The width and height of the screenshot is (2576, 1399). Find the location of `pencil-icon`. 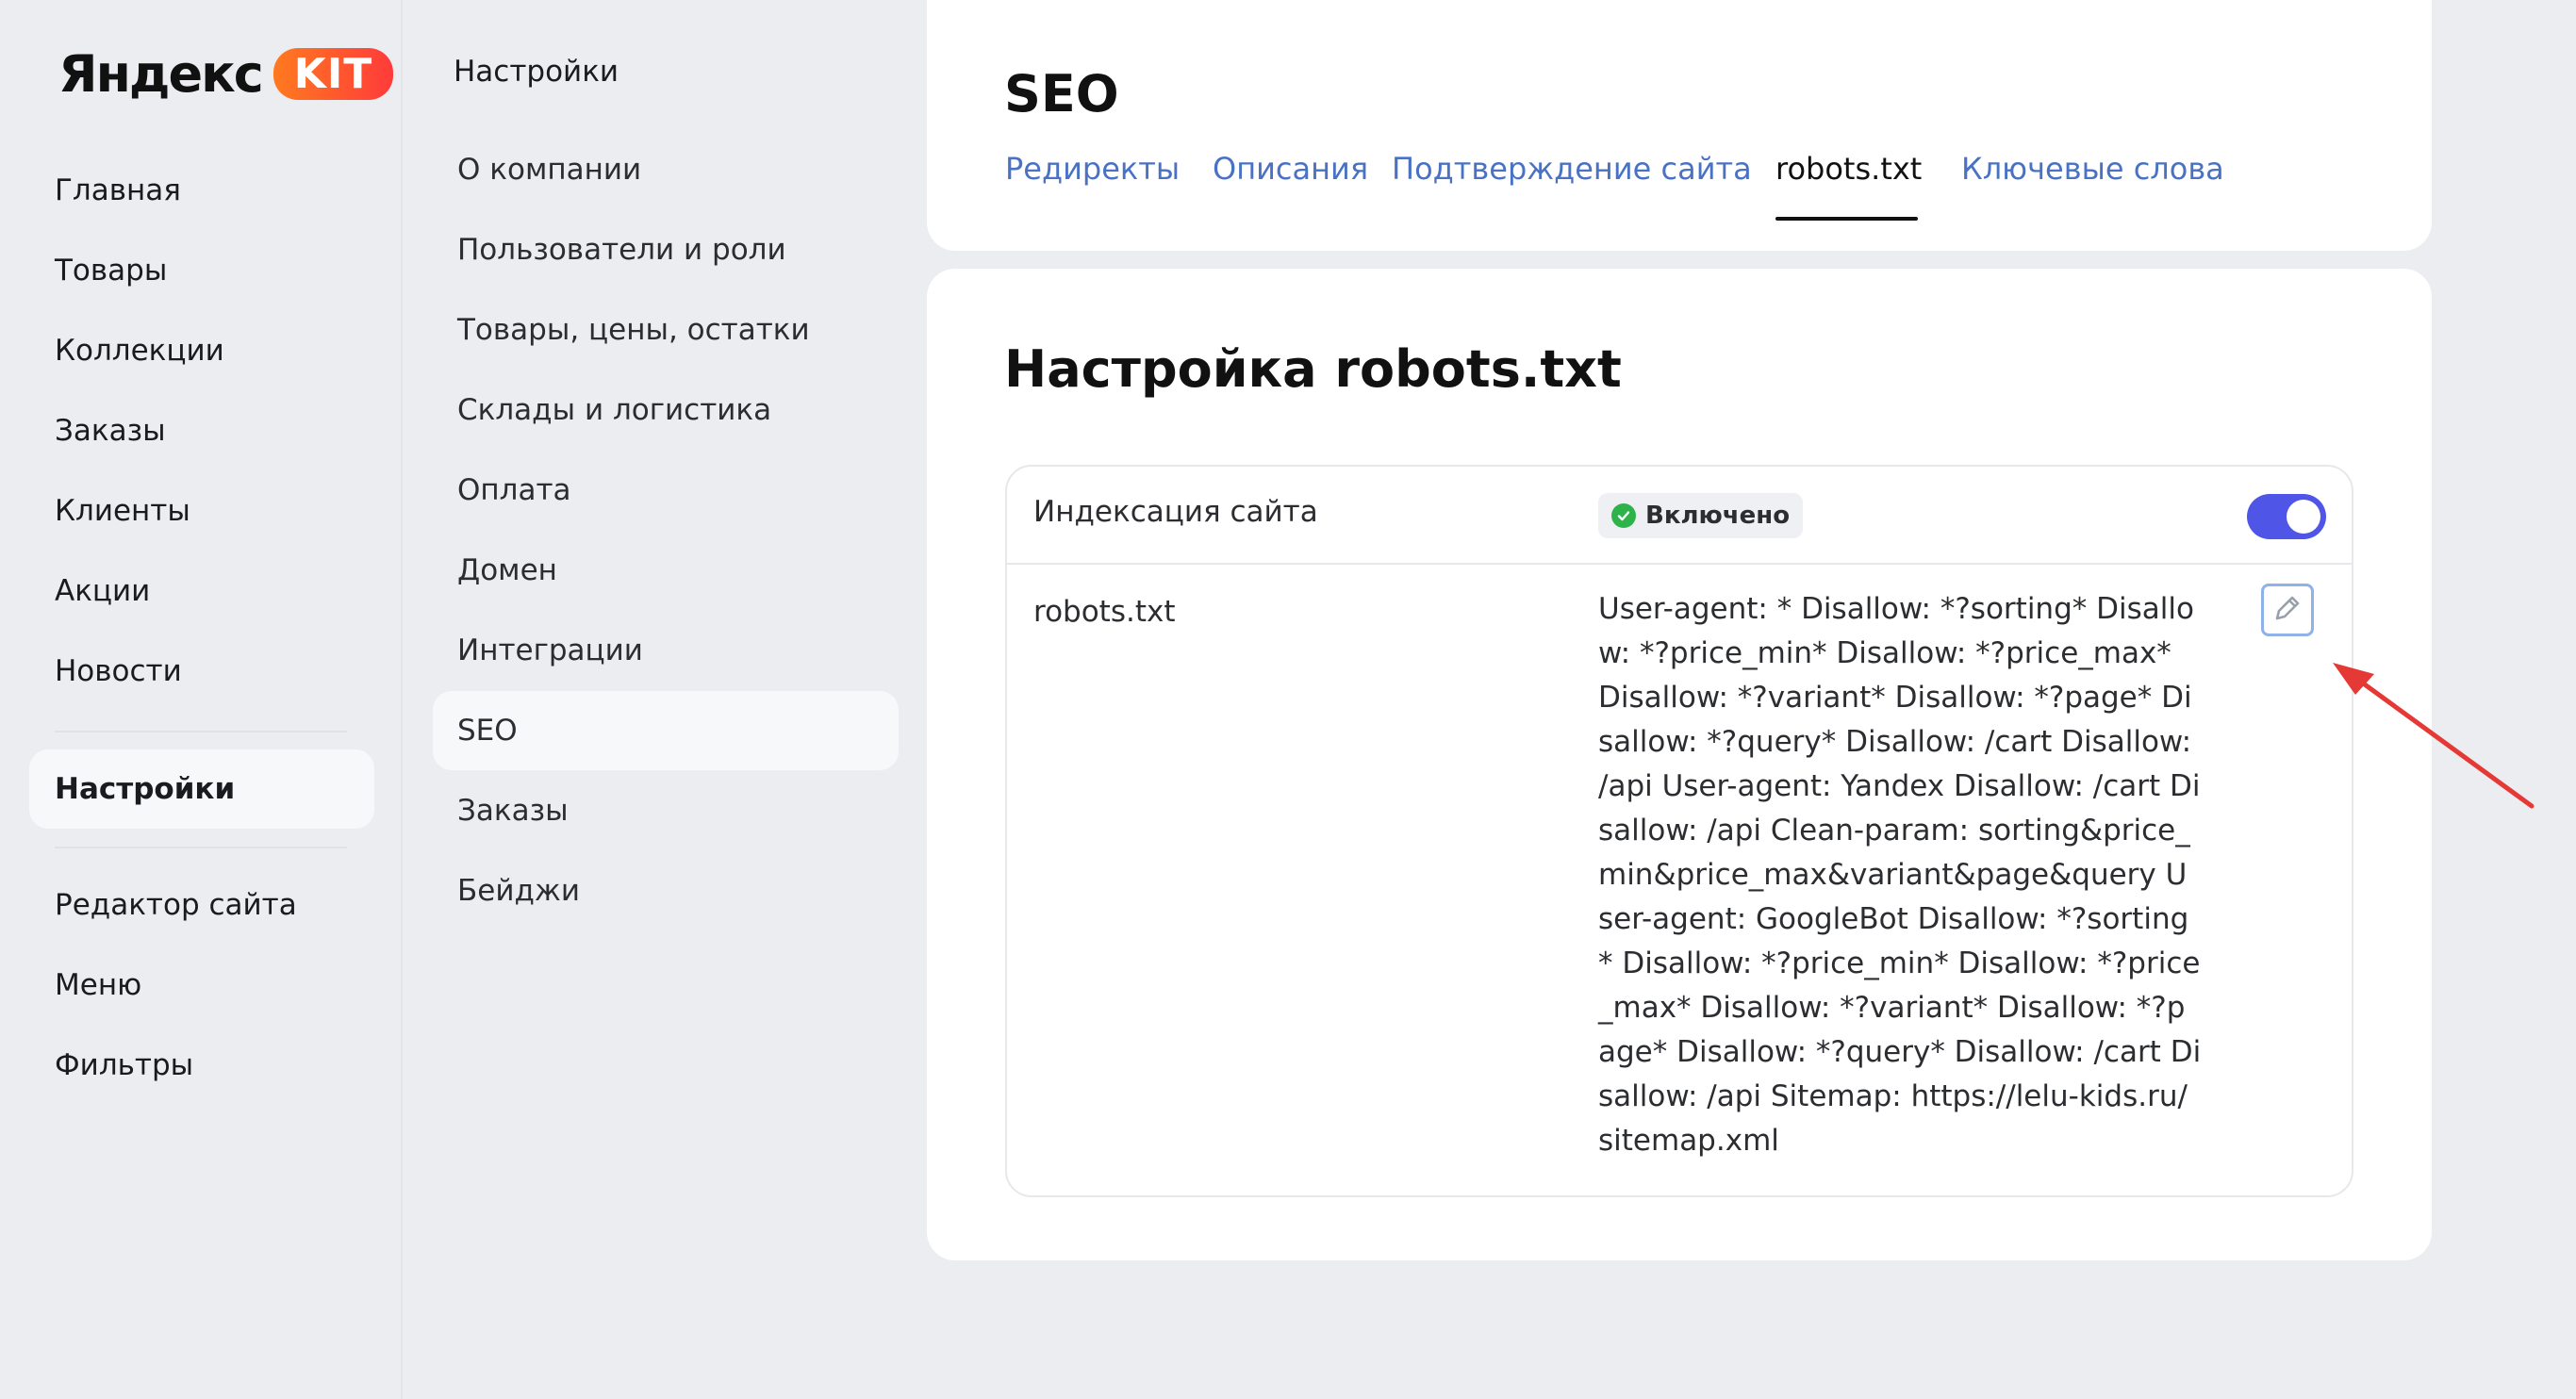

pencil-icon is located at coordinates (2287, 610).